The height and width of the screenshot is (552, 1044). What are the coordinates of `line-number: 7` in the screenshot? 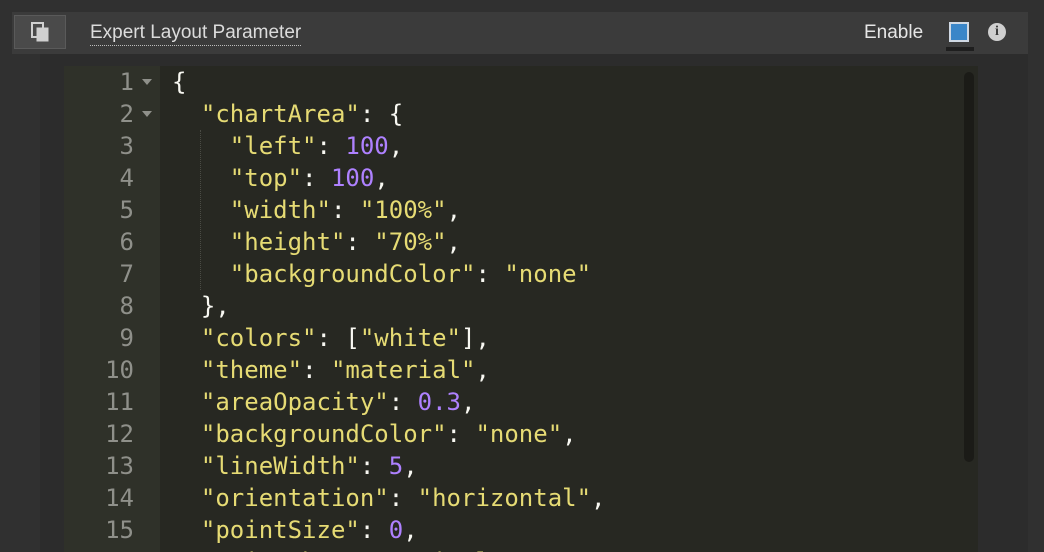 It's located at (126, 274).